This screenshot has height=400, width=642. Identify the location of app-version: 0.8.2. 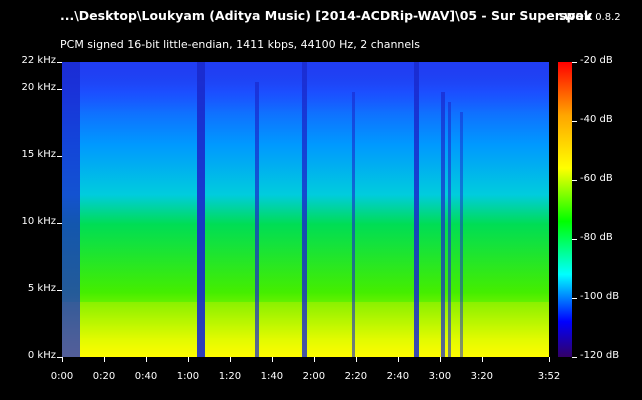
(608, 17).